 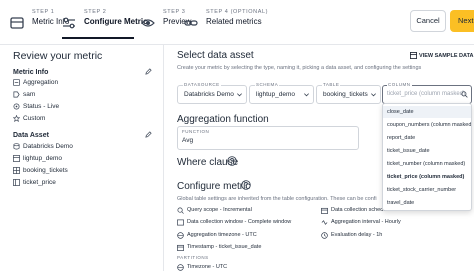 I want to click on partitions-caption: PARTITIONS, so click(x=193, y=257).